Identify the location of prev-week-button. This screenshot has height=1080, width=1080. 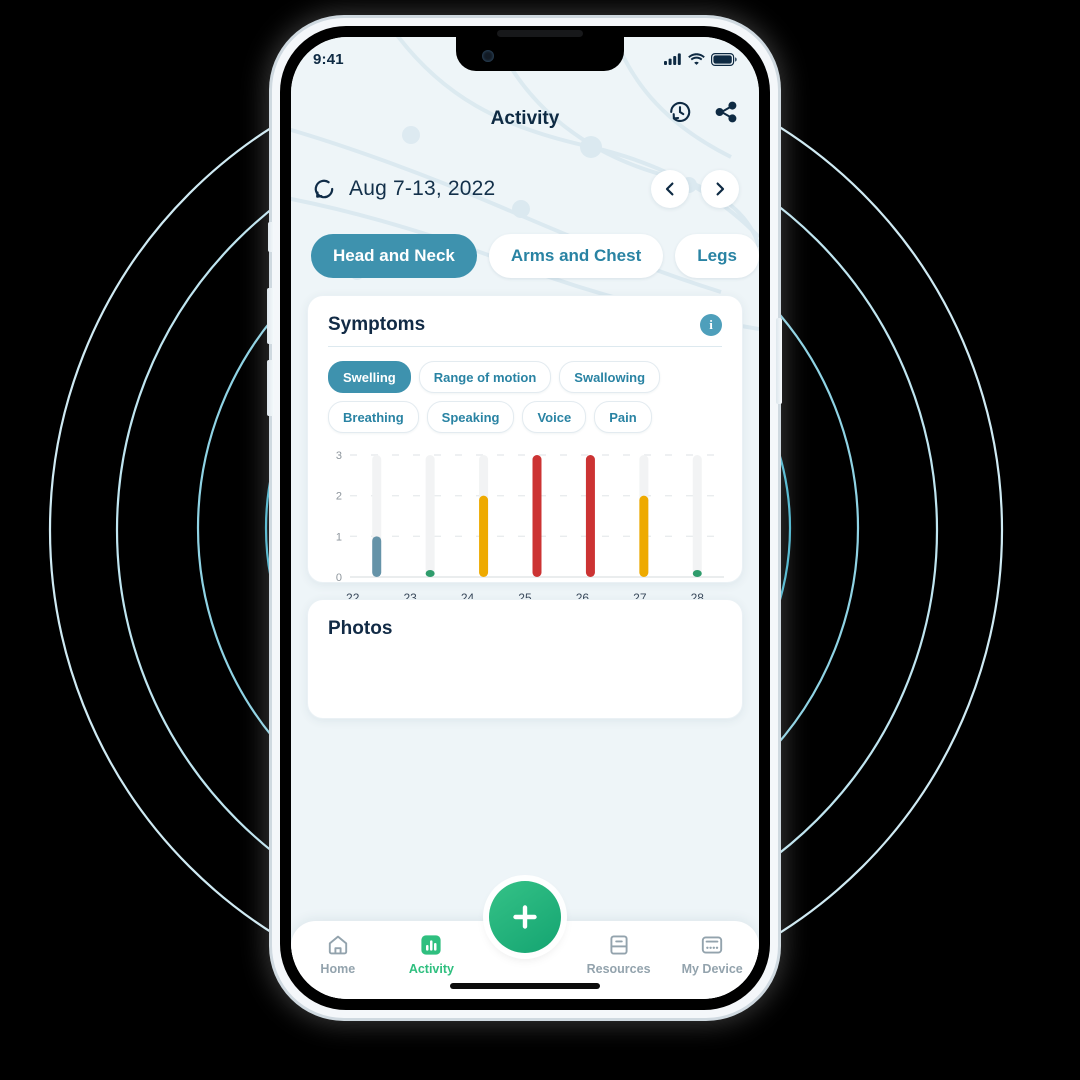
(670, 189).